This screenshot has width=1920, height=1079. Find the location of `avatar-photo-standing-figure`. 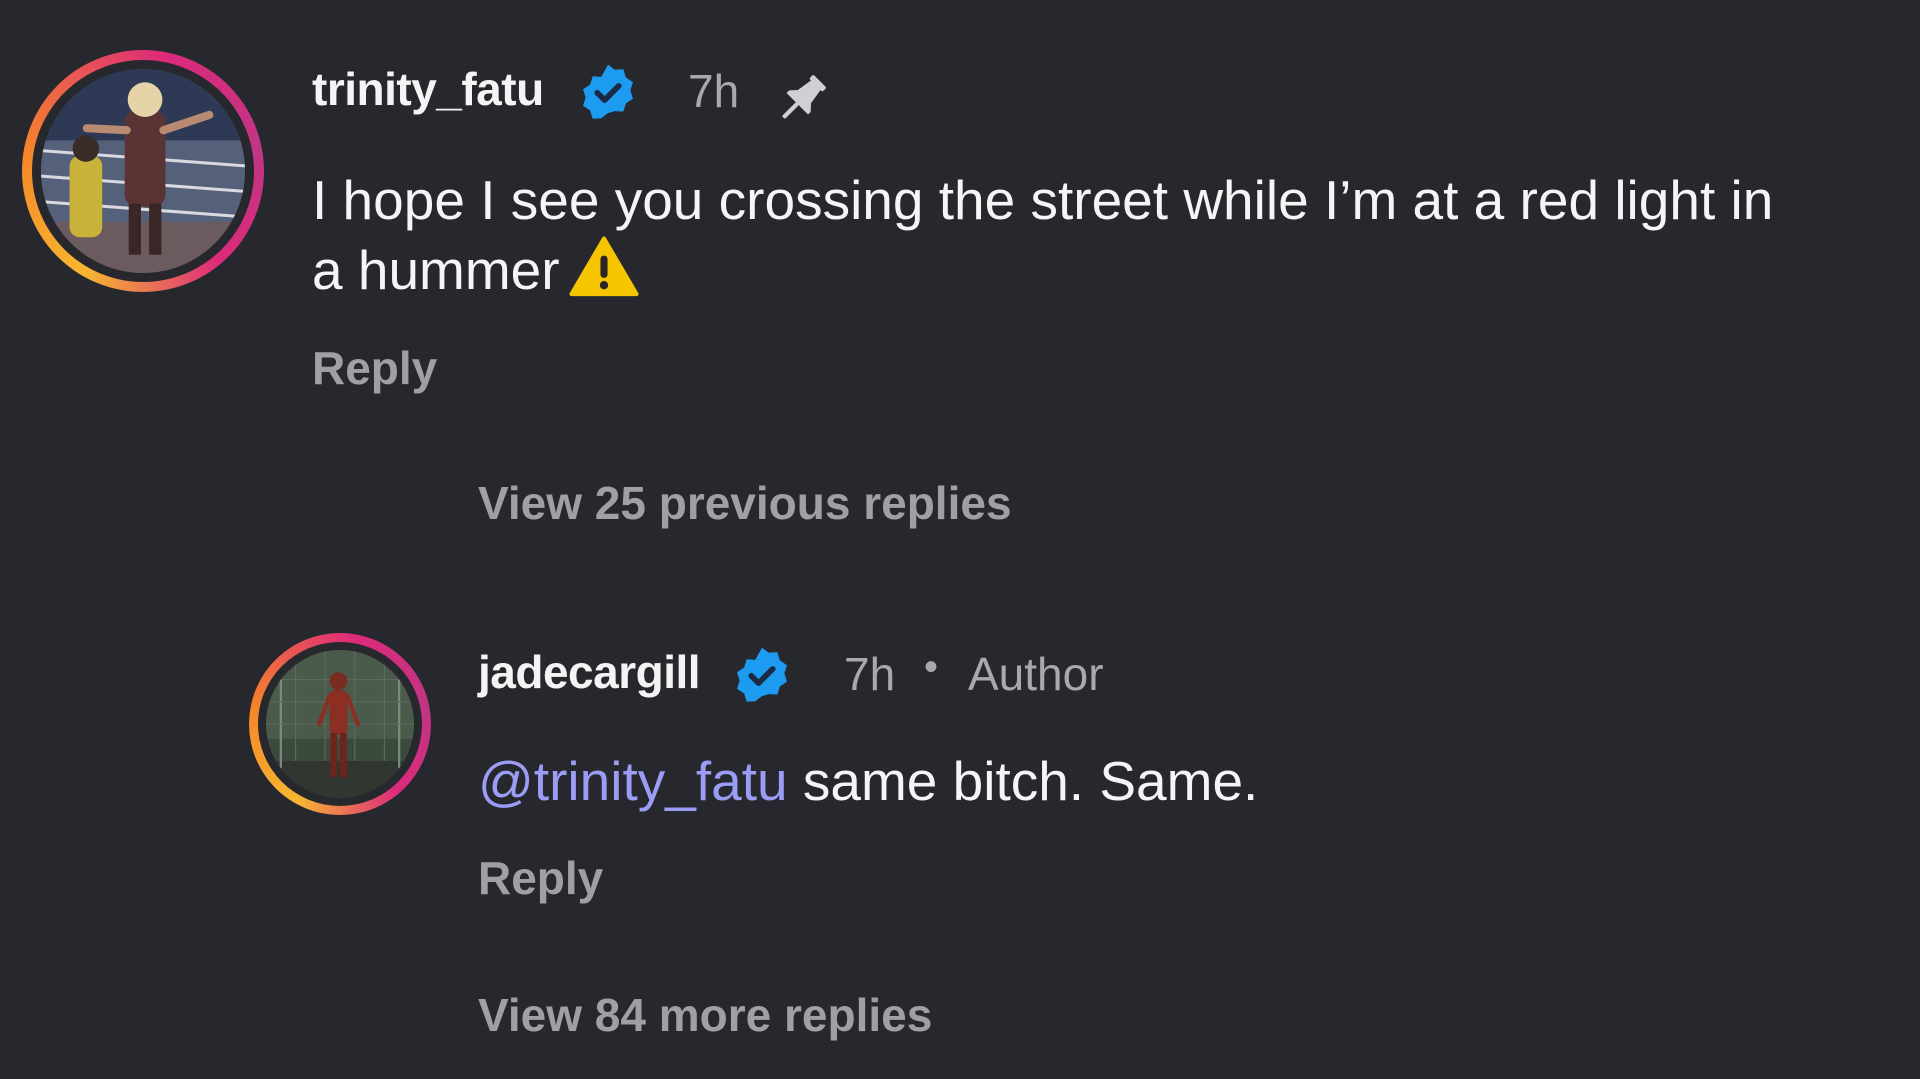

avatar-photo-standing-figure is located at coordinates (340, 724).